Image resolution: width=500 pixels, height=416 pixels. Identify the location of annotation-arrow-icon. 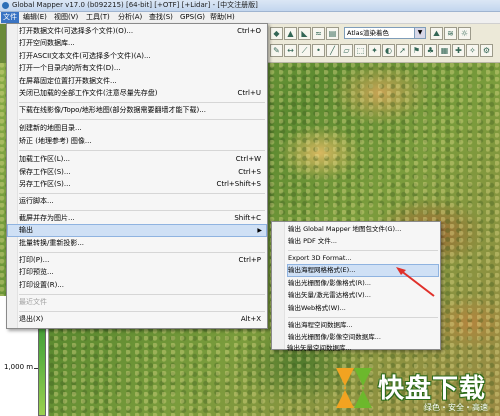
(415, 282).